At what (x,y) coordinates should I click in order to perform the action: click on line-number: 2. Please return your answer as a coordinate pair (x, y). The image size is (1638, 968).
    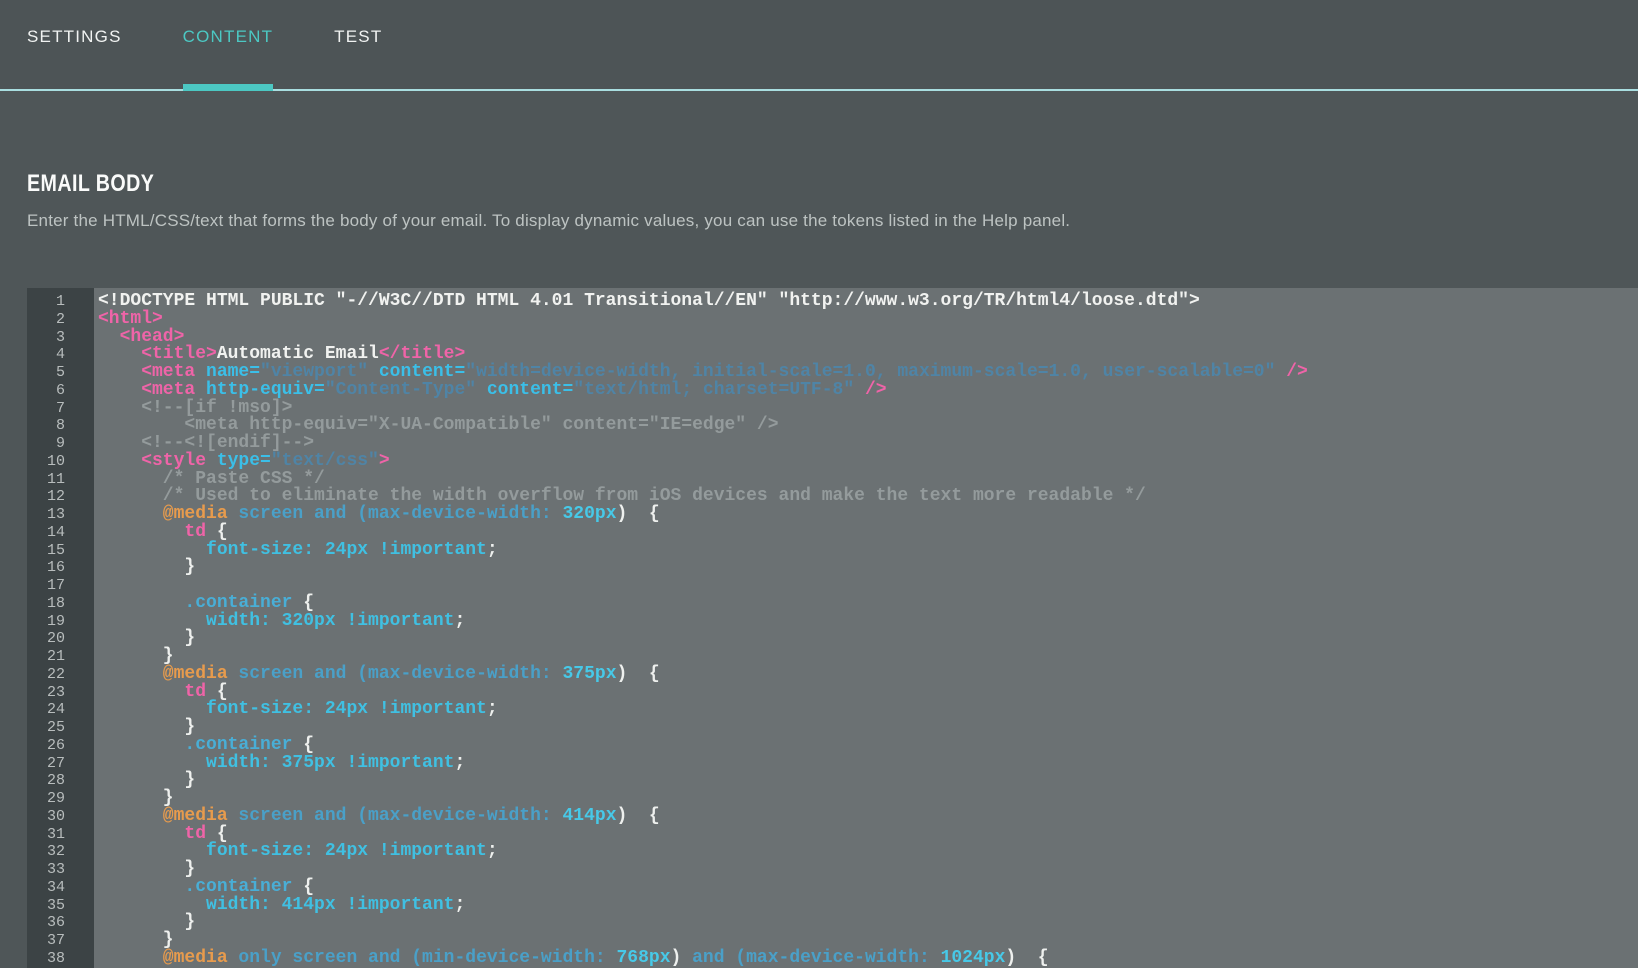
    Looking at the image, I should click on (60, 319).